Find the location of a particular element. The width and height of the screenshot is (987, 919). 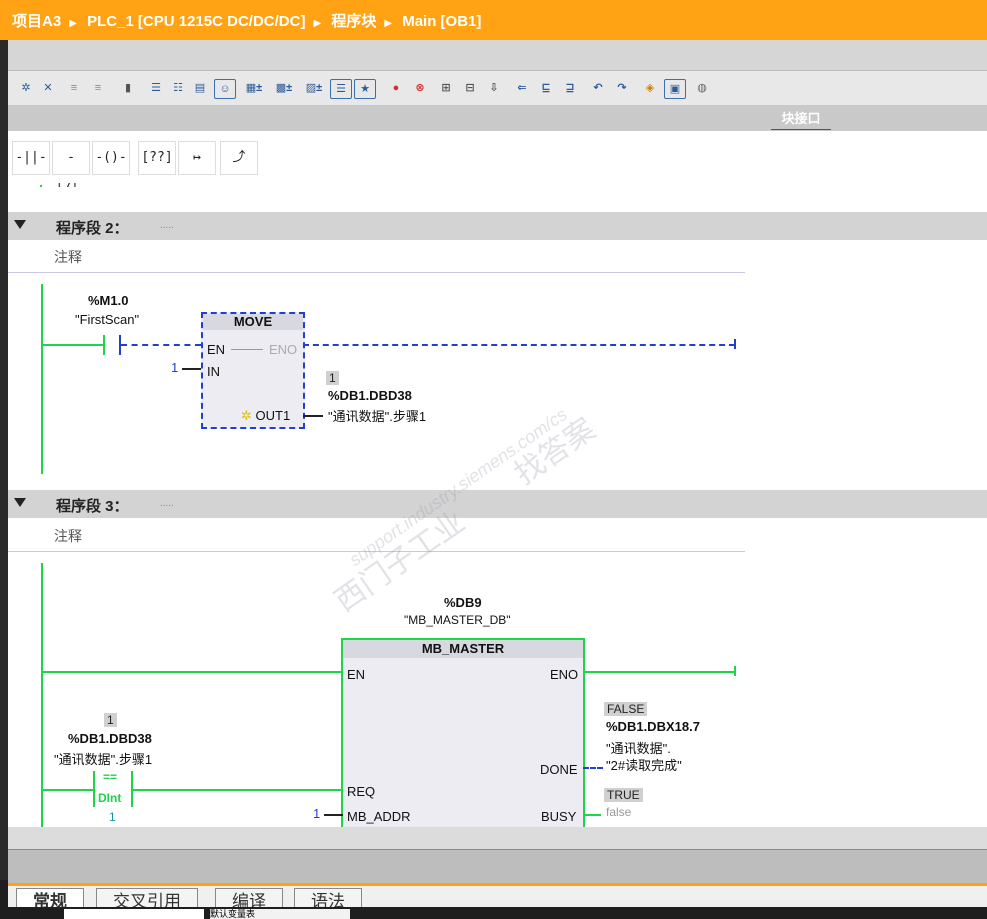

compare-left-bar is located at coordinates (94, 789).